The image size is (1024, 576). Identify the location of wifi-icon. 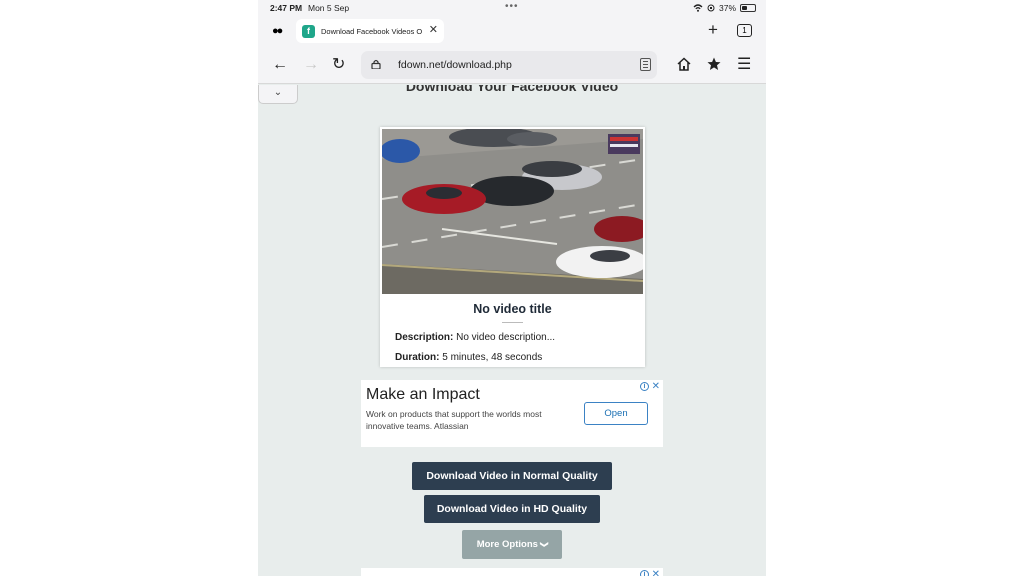
(698, 8).